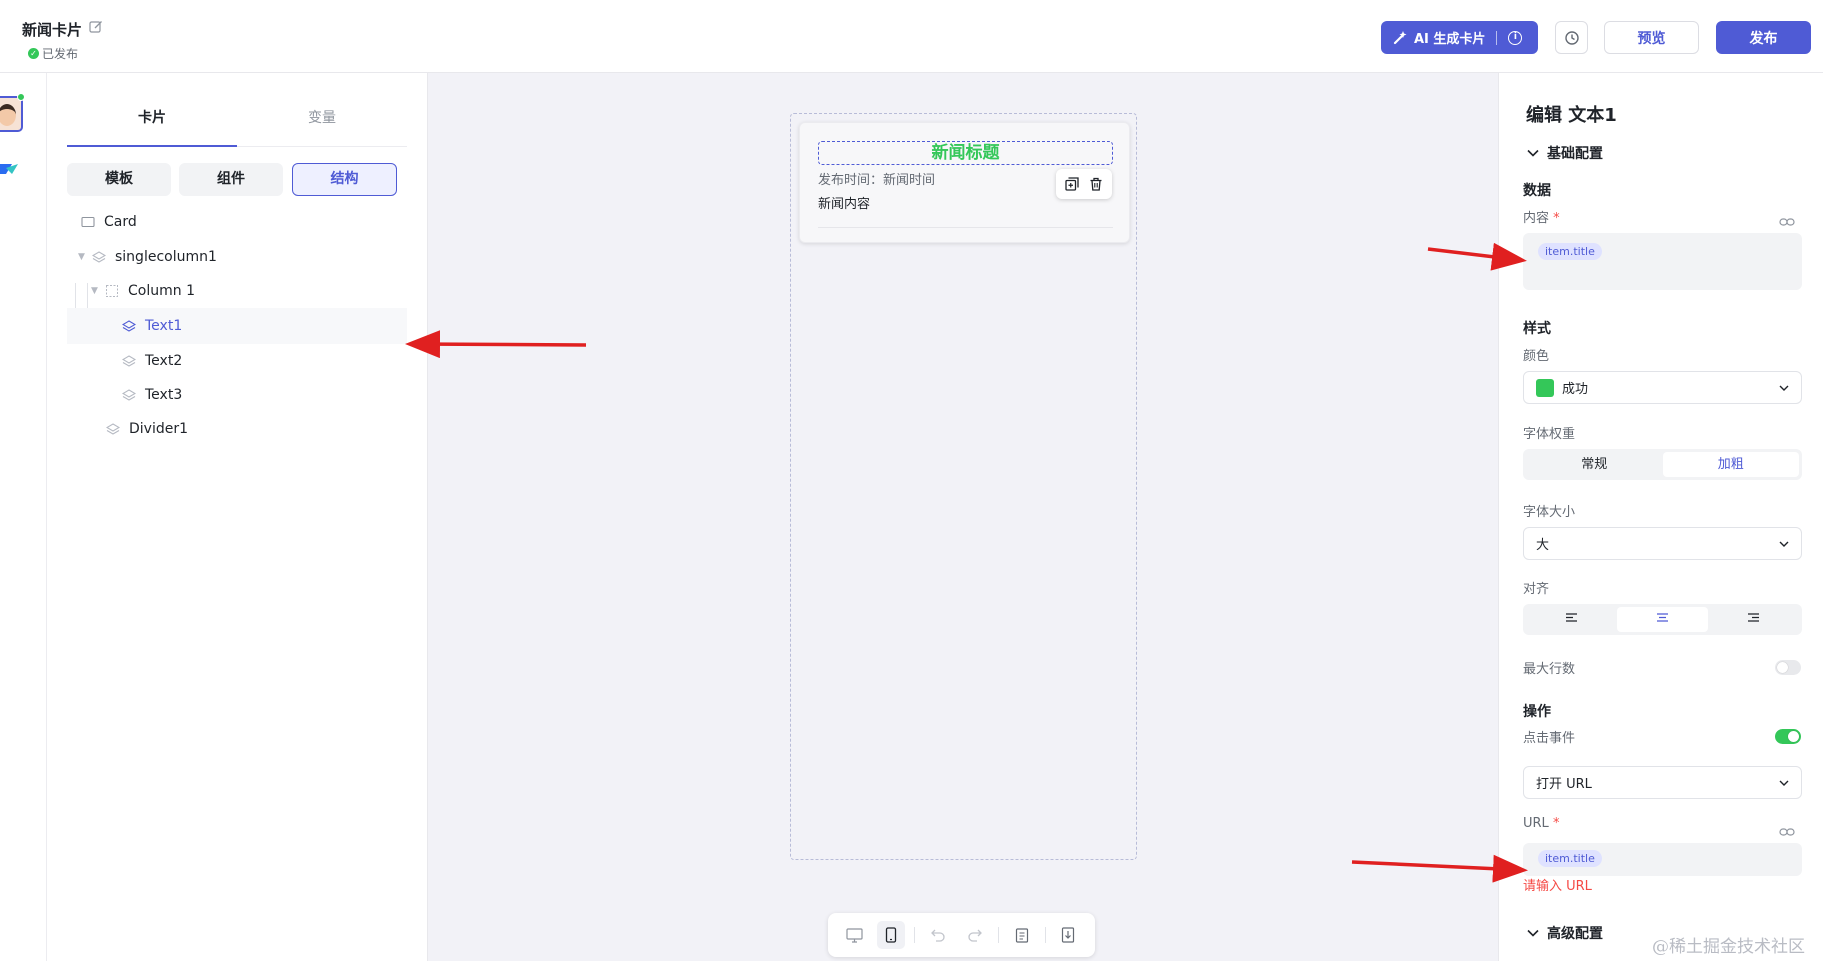  Describe the element at coordinates (231, 179) in the screenshot. I see `segment-components: 组件` at that location.